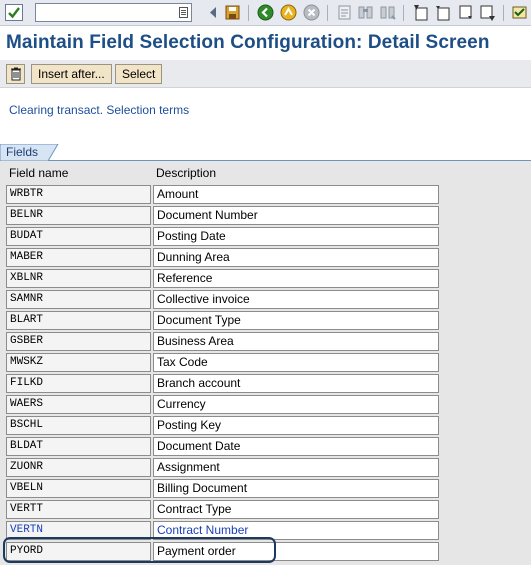 The image size is (531, 565). I want to click on description-cell: Branch account, so click(296, 383).